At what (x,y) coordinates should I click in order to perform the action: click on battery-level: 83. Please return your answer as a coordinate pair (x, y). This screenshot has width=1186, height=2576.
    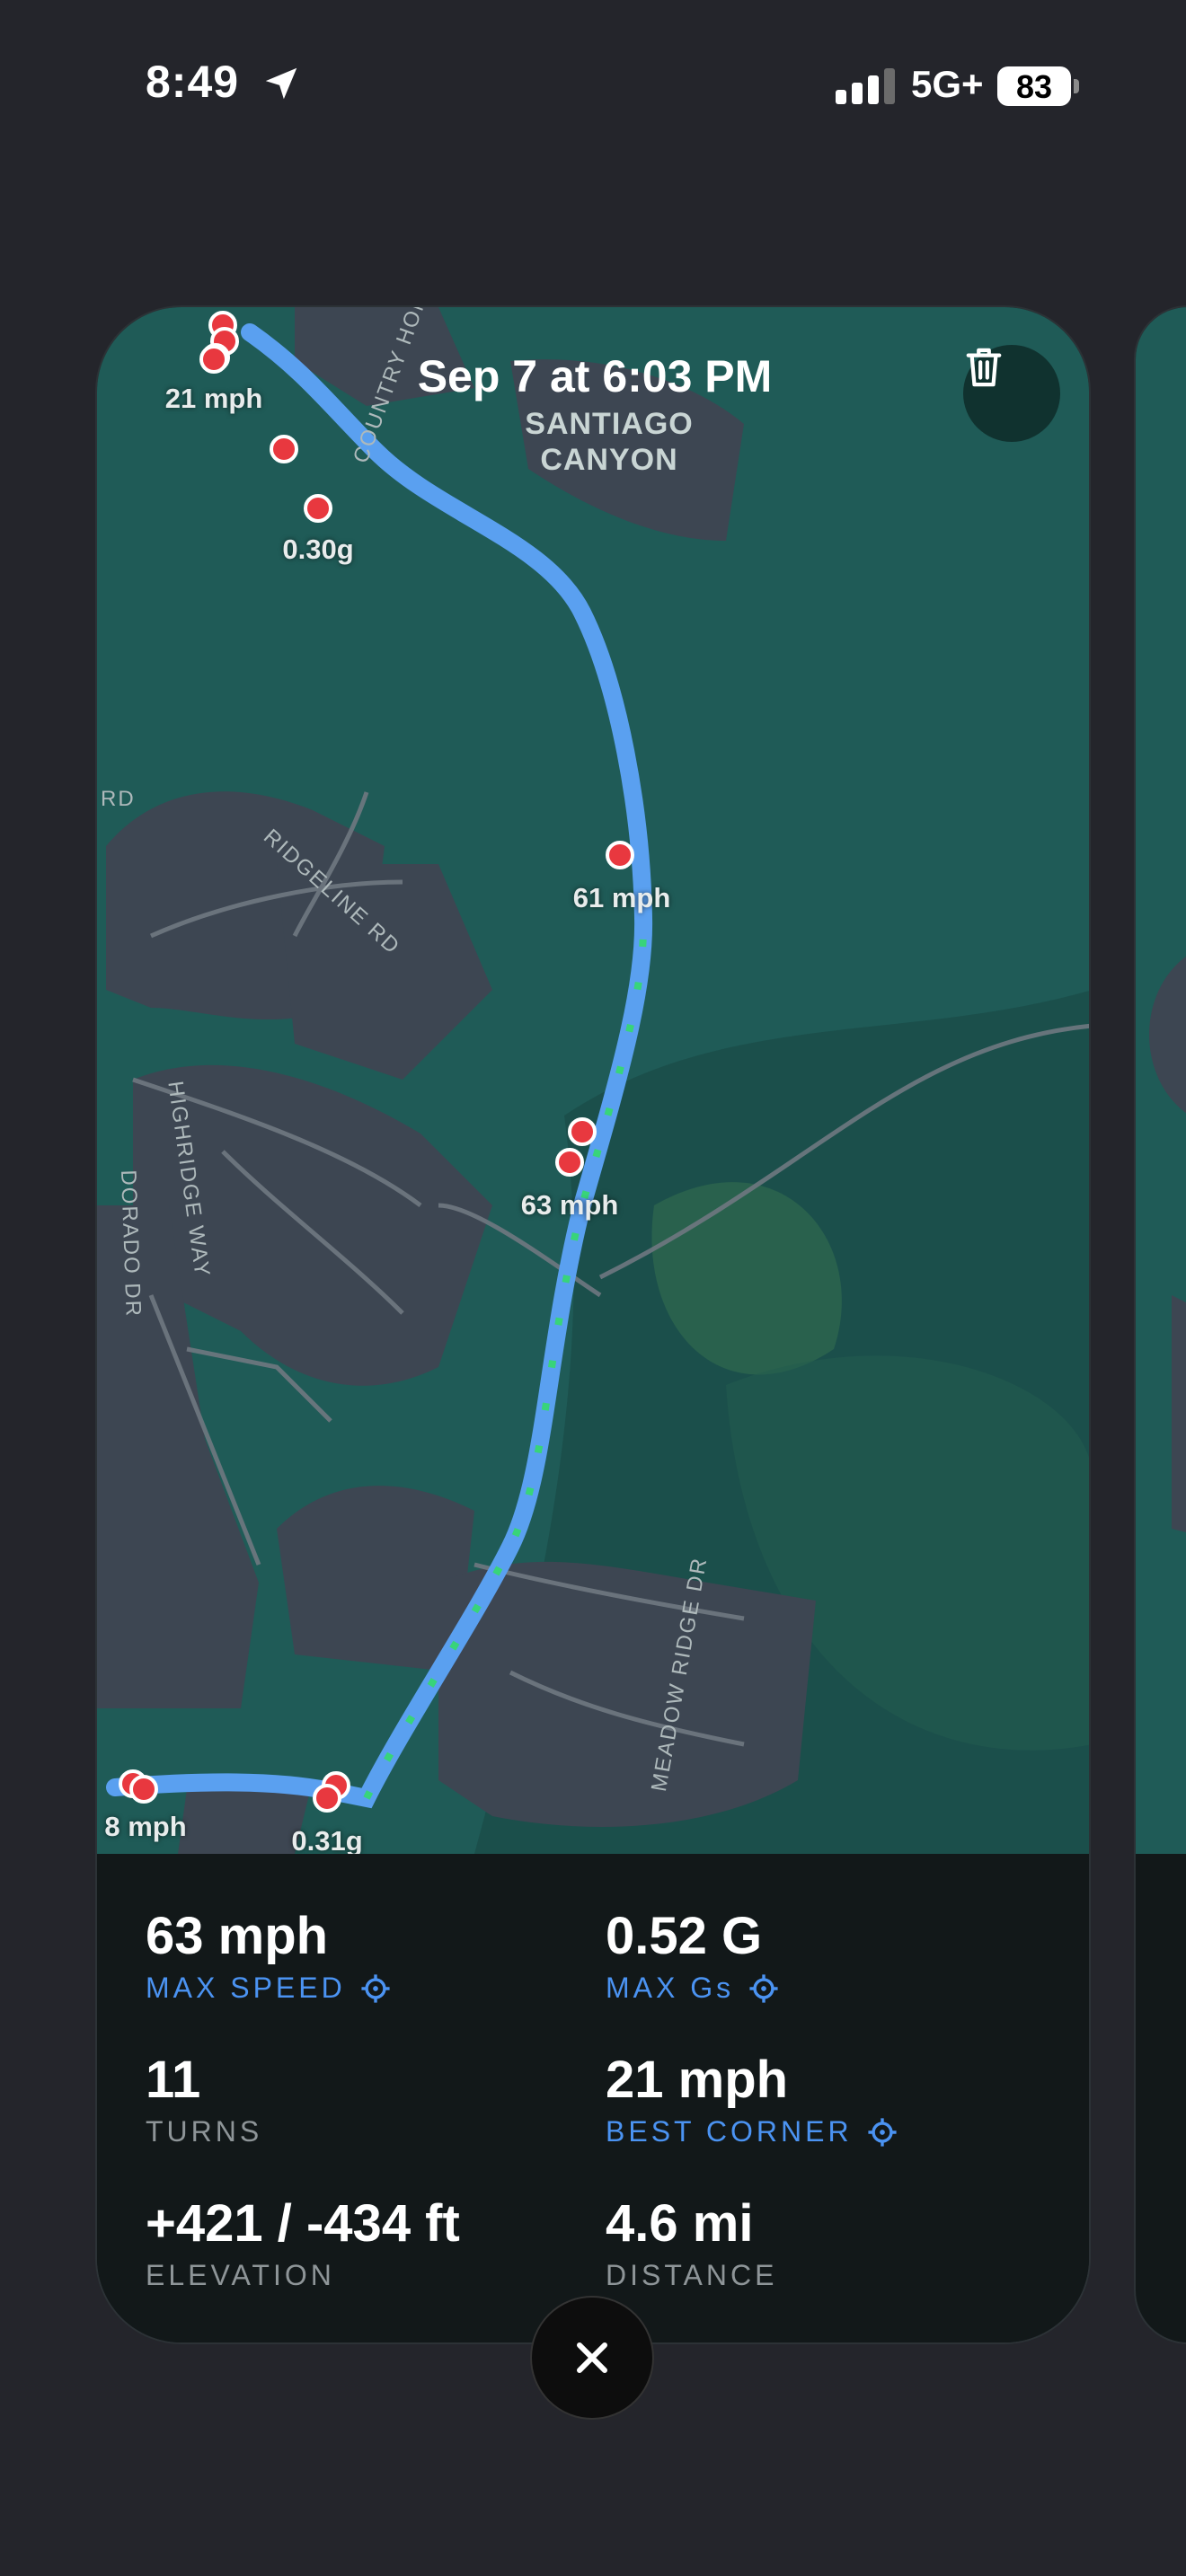
    Looking at the image, I should click on (1034, 86).